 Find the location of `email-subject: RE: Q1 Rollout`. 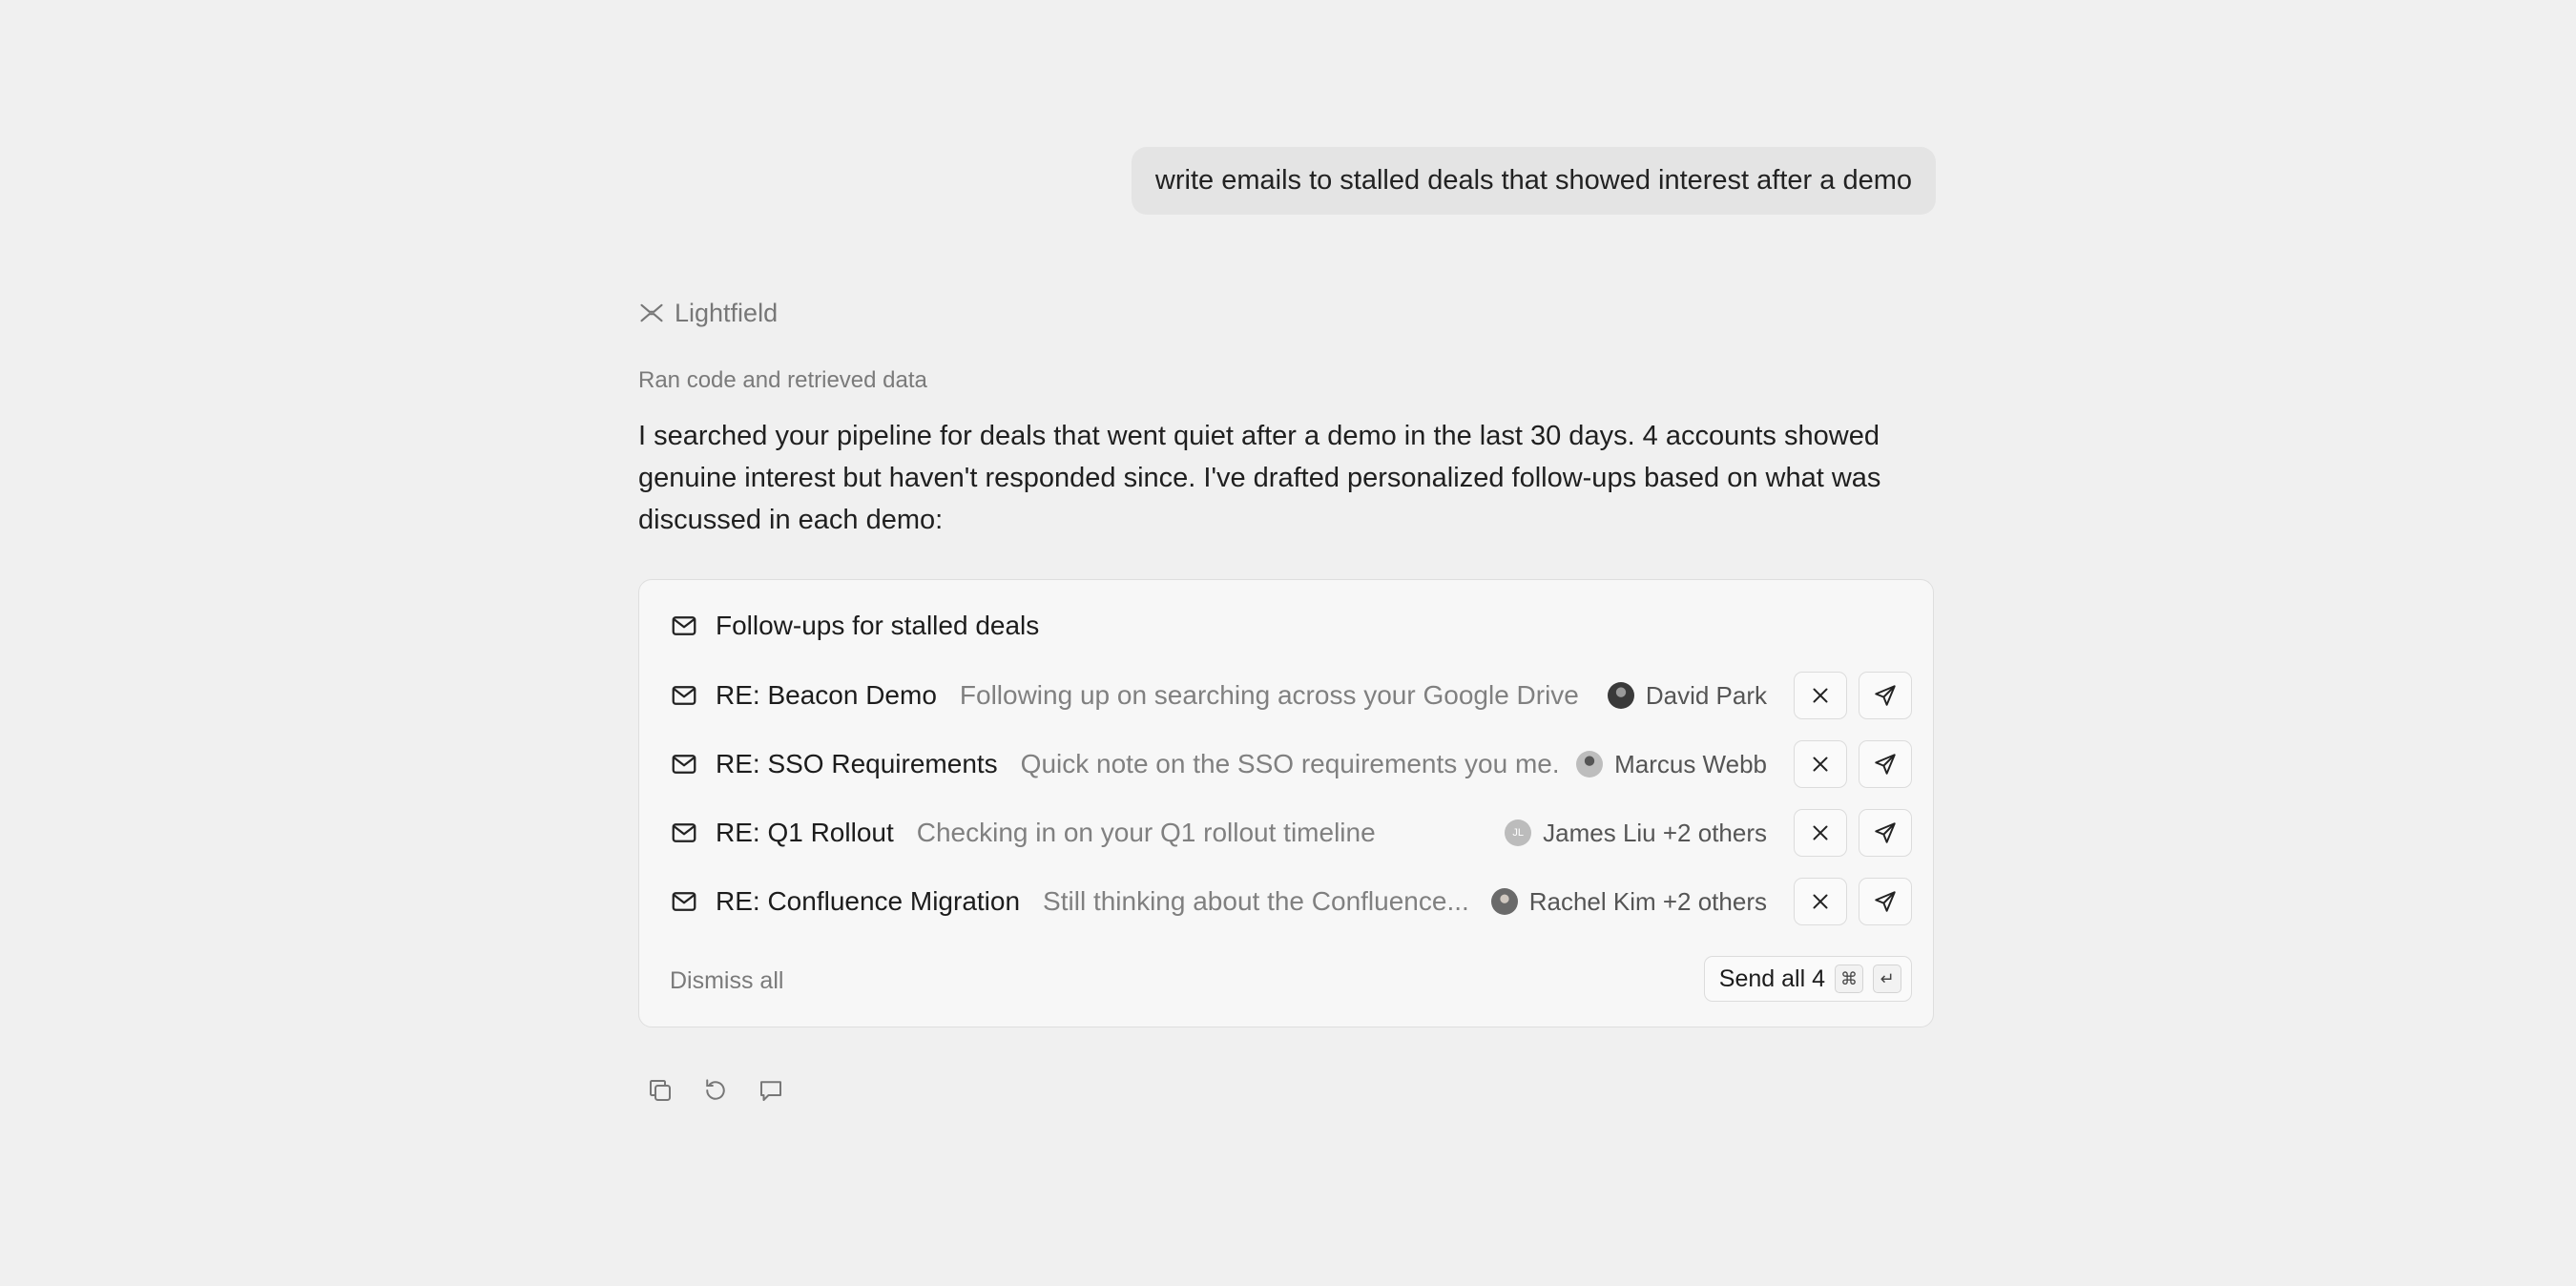

email-subject: RE: Q1 Rollout is located at coordinates (805, 832).